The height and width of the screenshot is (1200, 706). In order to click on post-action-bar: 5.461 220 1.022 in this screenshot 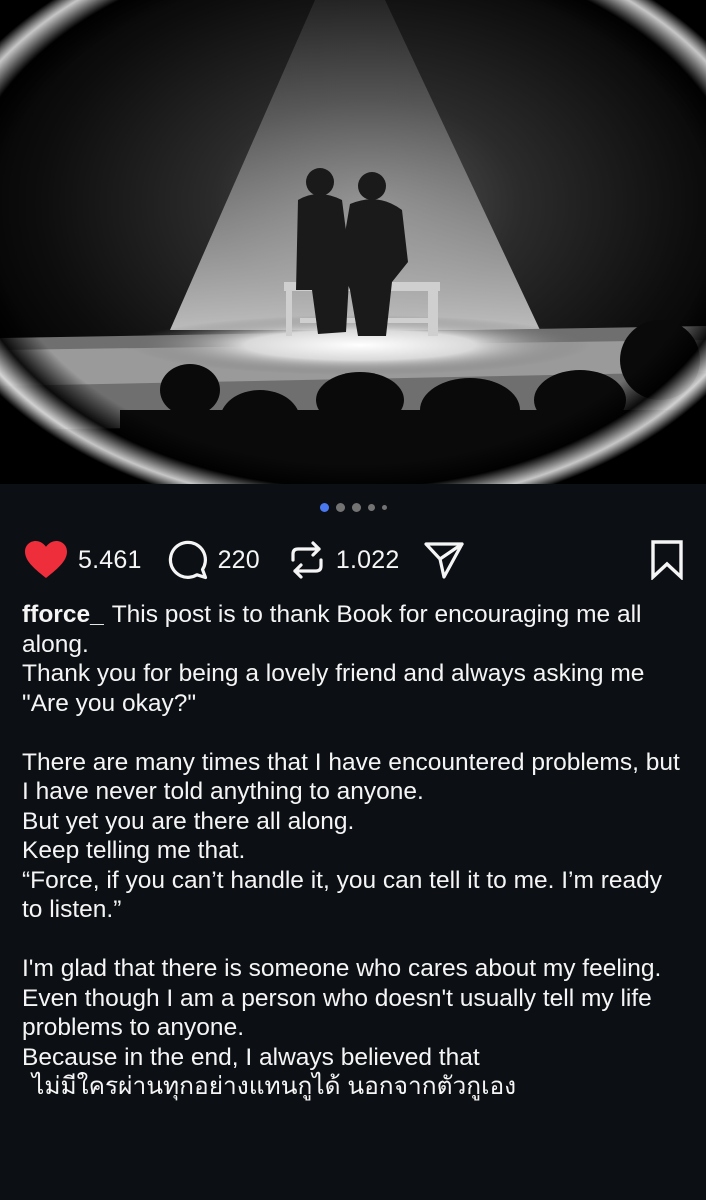, I will do `click(354, 560)`.